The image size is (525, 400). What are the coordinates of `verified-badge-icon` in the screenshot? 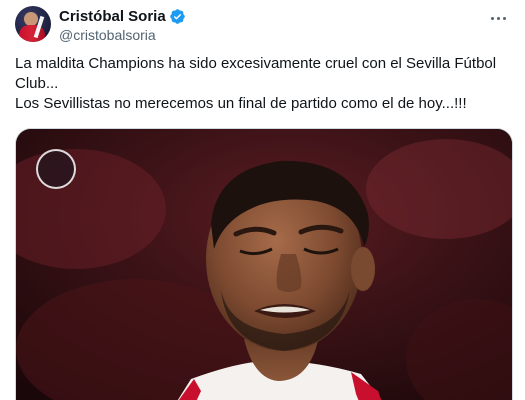 It's located at (177, 16).